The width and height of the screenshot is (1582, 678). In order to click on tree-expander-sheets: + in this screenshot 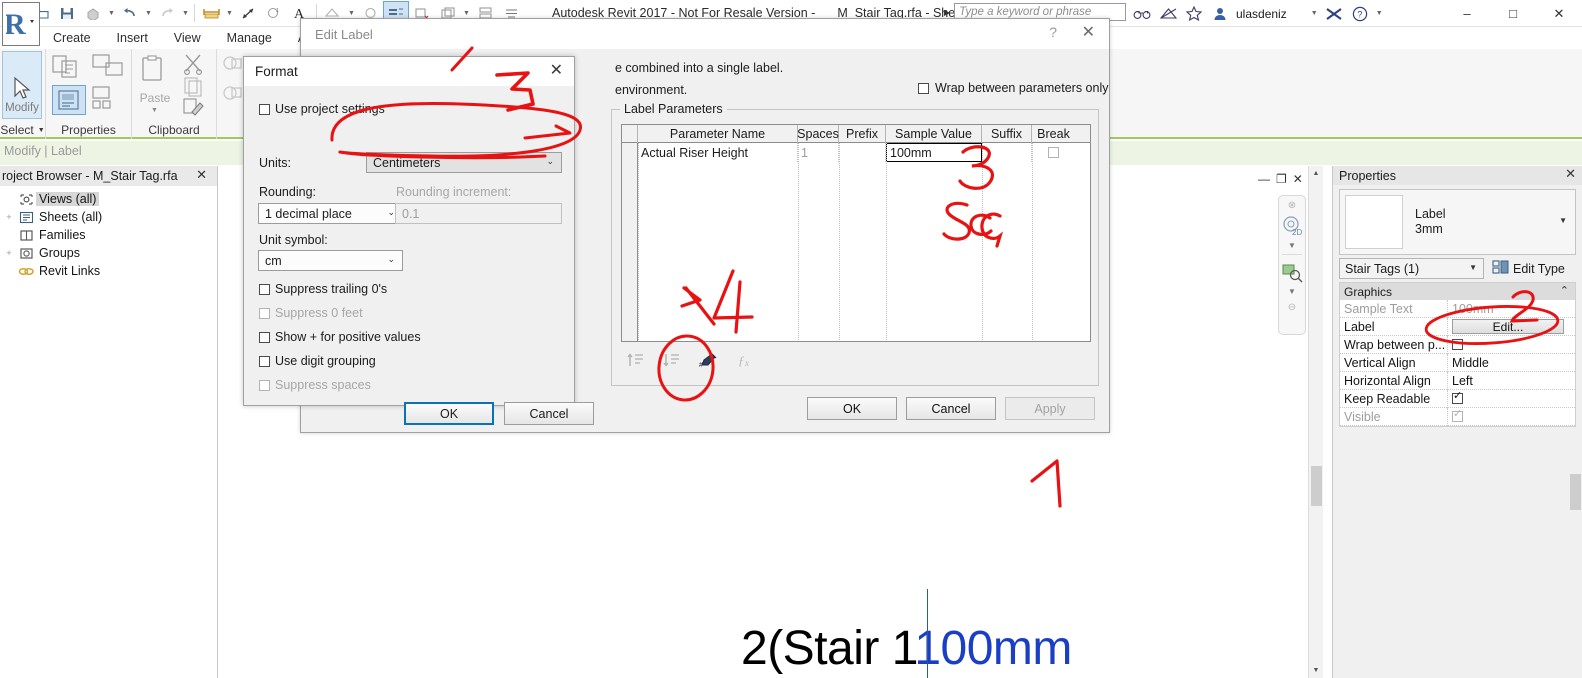, I will do `click(9, 217)`.